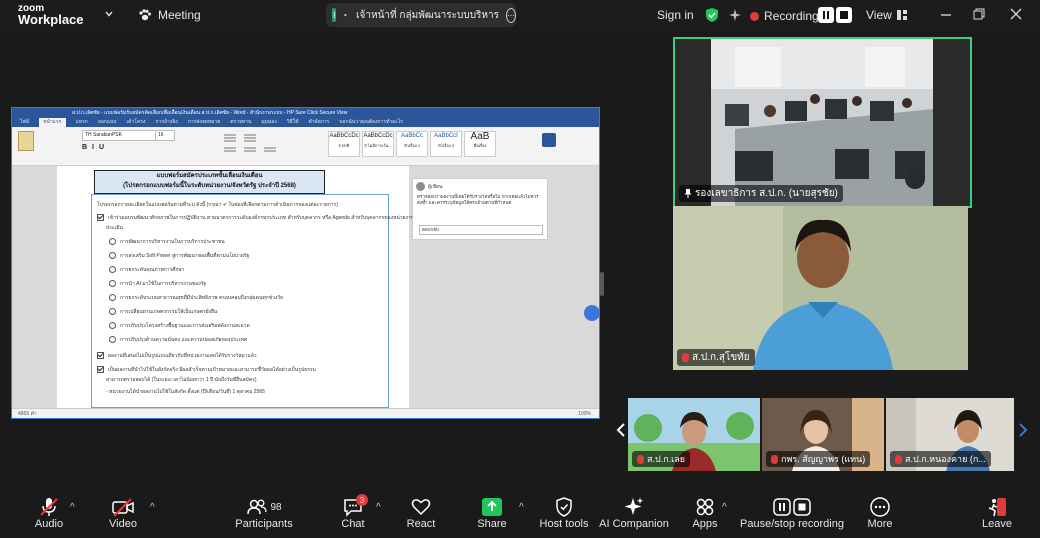 Image resolution: width=1040 pixels, height=538 pixels. I want to click on option-row: การพัฒนาการบริหารงานในการบริการประชาชน, so click(167, 242).